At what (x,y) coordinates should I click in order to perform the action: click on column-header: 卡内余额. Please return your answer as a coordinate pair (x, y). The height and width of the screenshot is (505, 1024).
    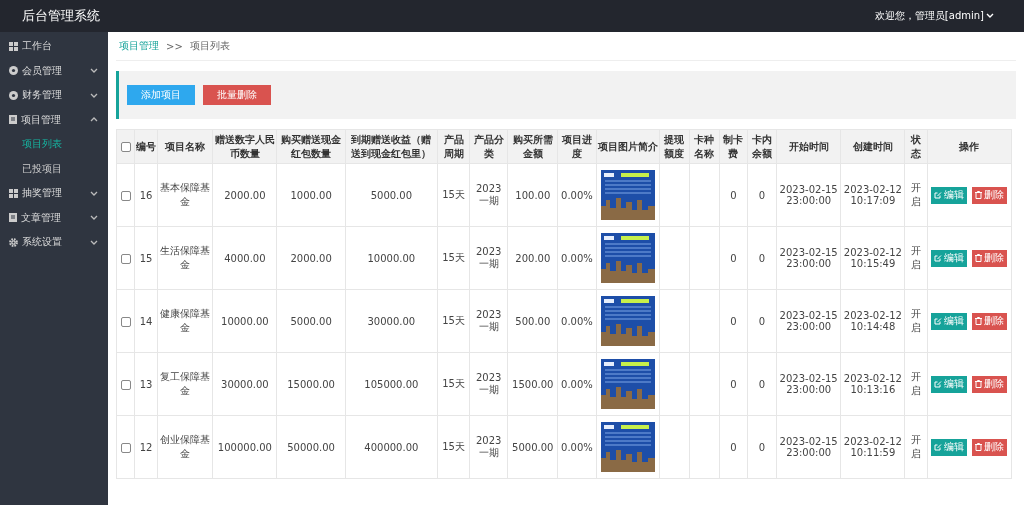
    Looking at the image, I should click on (762, 146).